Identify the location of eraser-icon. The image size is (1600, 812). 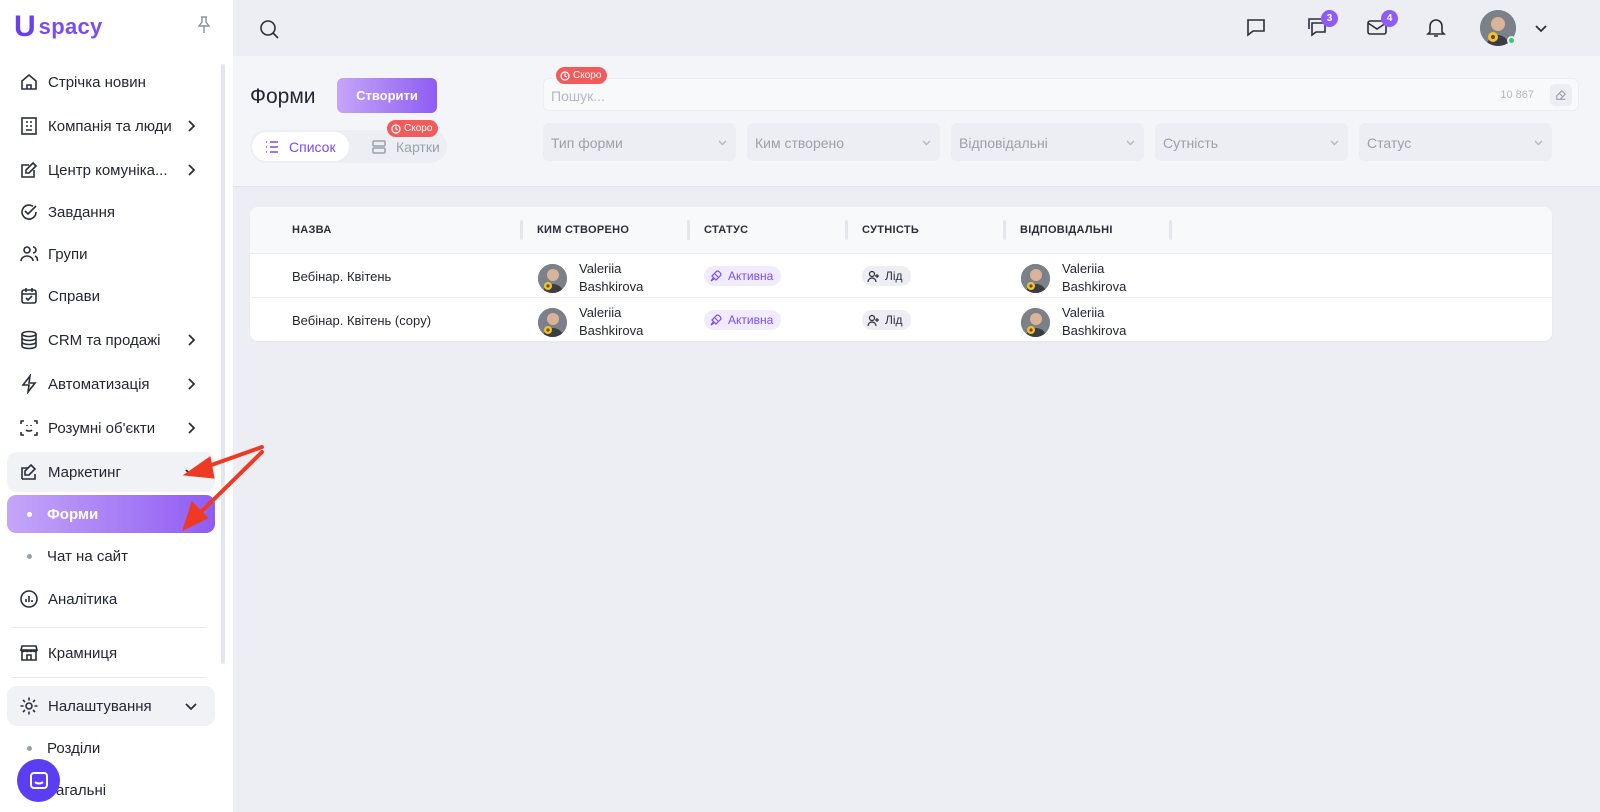
(1561, 95).